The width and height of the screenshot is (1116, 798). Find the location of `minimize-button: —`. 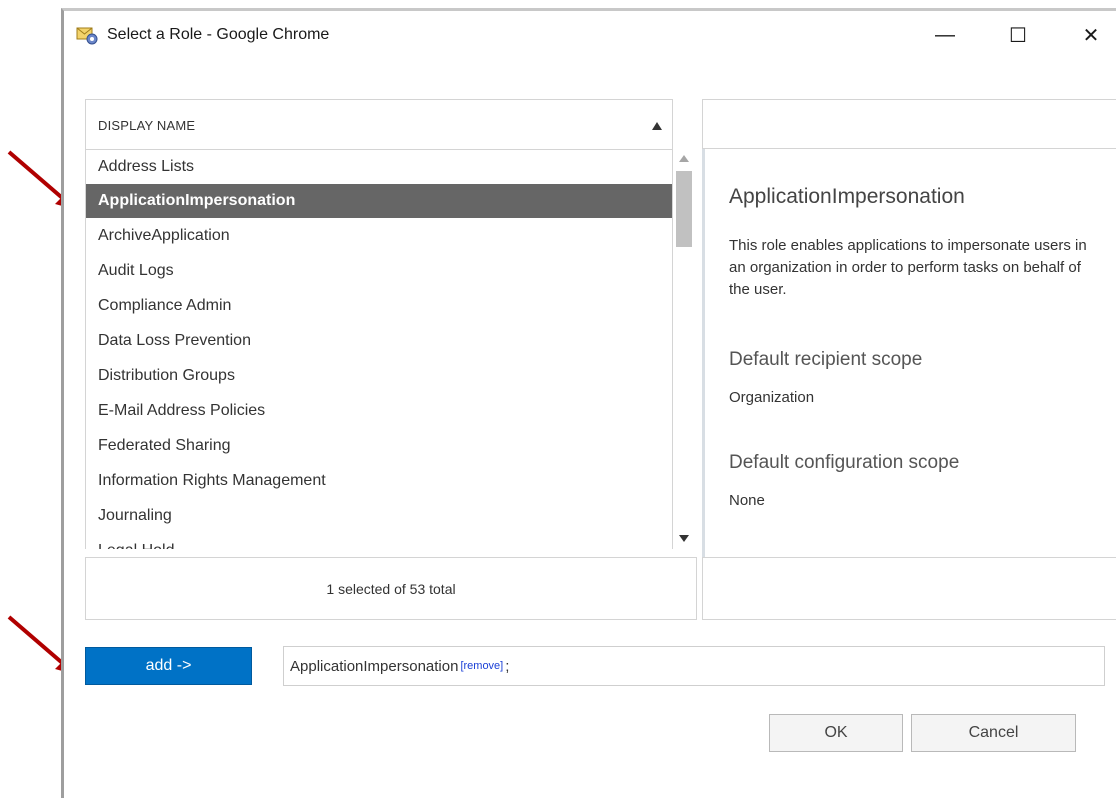

minimize-button: — is located at coordinates (945, 35).